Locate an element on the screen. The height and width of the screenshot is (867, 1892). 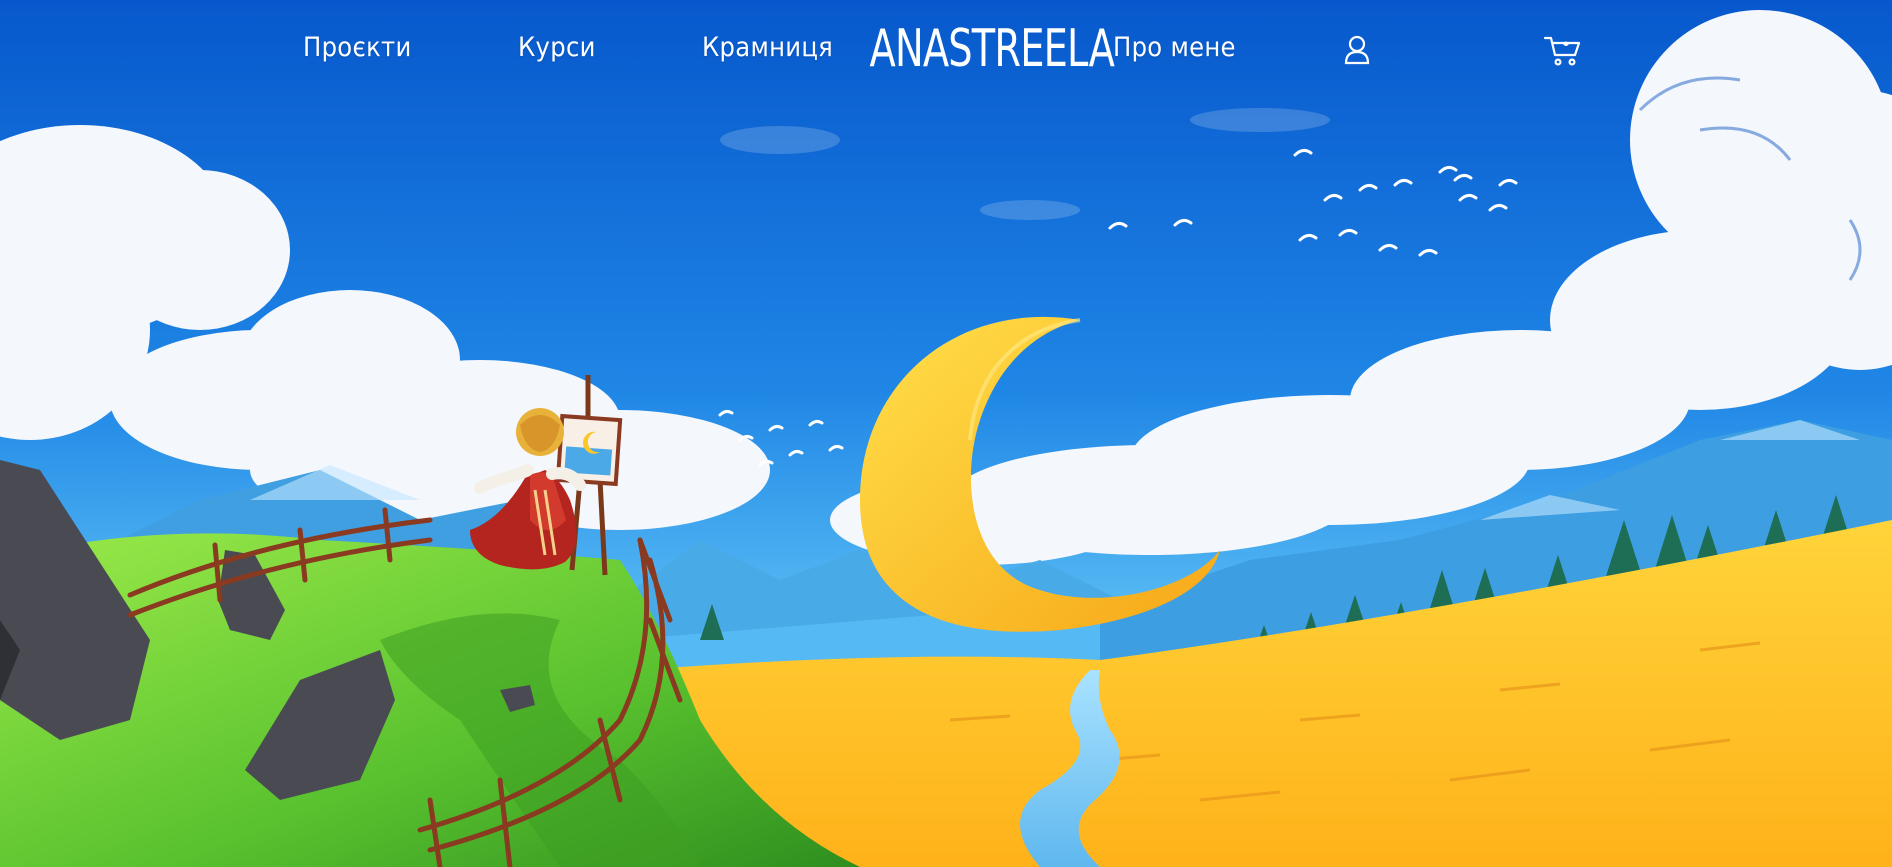
account-button is located at coordinates (1357, 50).